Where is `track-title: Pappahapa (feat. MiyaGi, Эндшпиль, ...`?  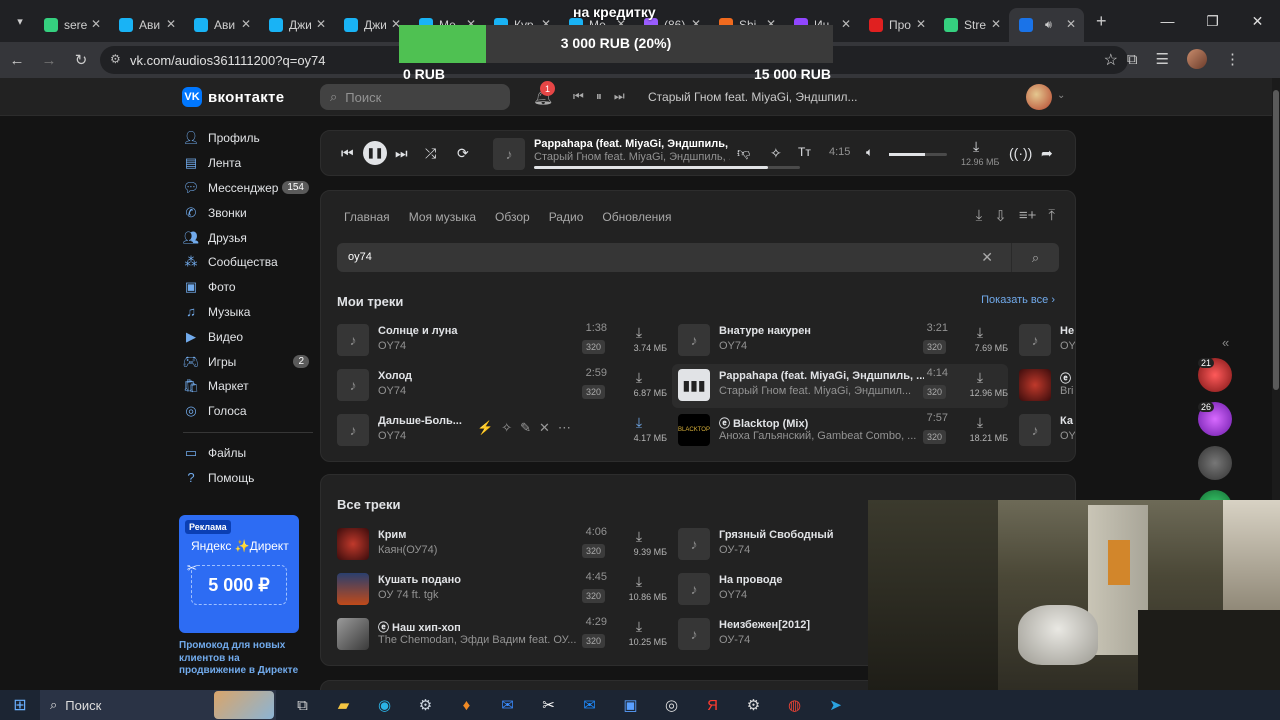
track-title: Pappahapa (feat. MiyaGi, Эндшпиль, ... is located at coordinates (821, 376).